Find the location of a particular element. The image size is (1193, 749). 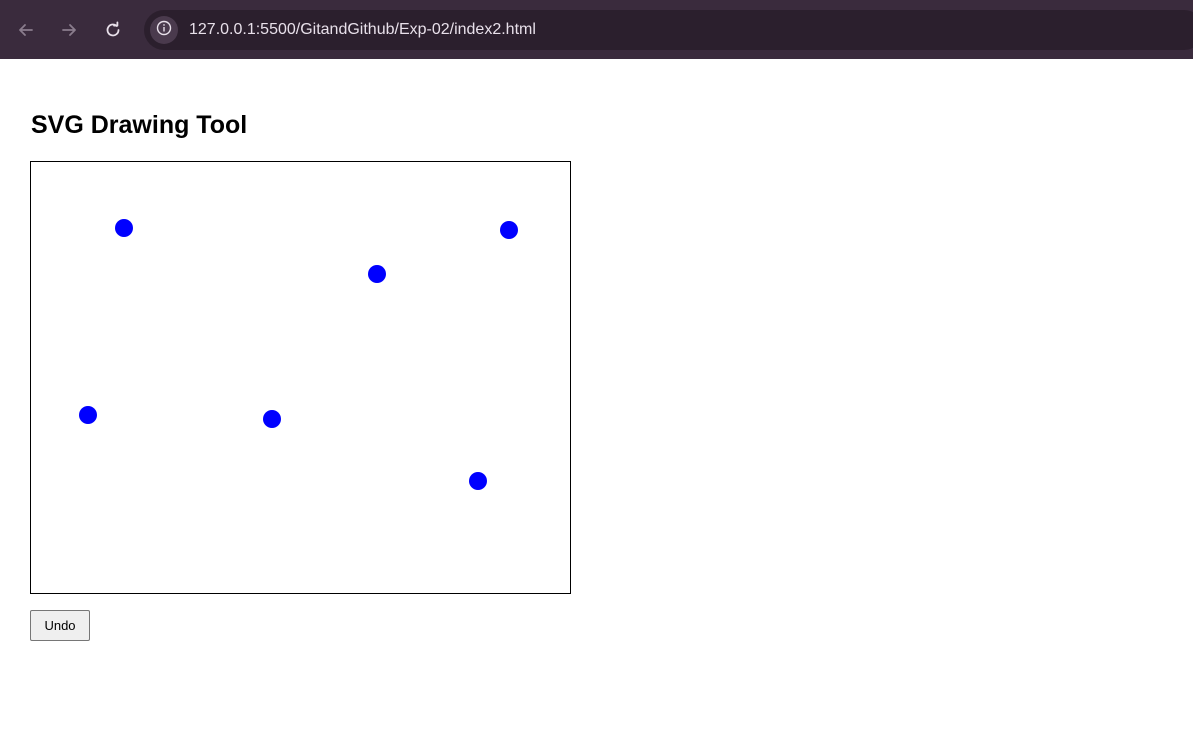

reload-button is located at coordinates (113, 30).